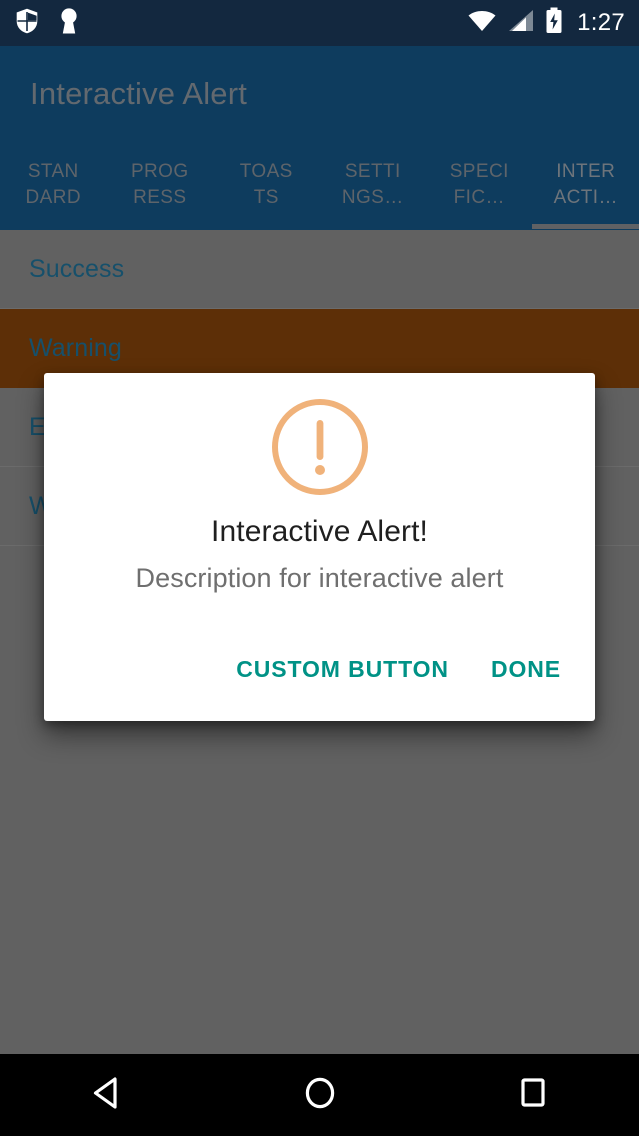 The image size is (639, 1136). What do you see at coordinates (319, 578) in the screenshot?
I see `dialog-message: Description for interactive alert` at bounding box center [319, 578].